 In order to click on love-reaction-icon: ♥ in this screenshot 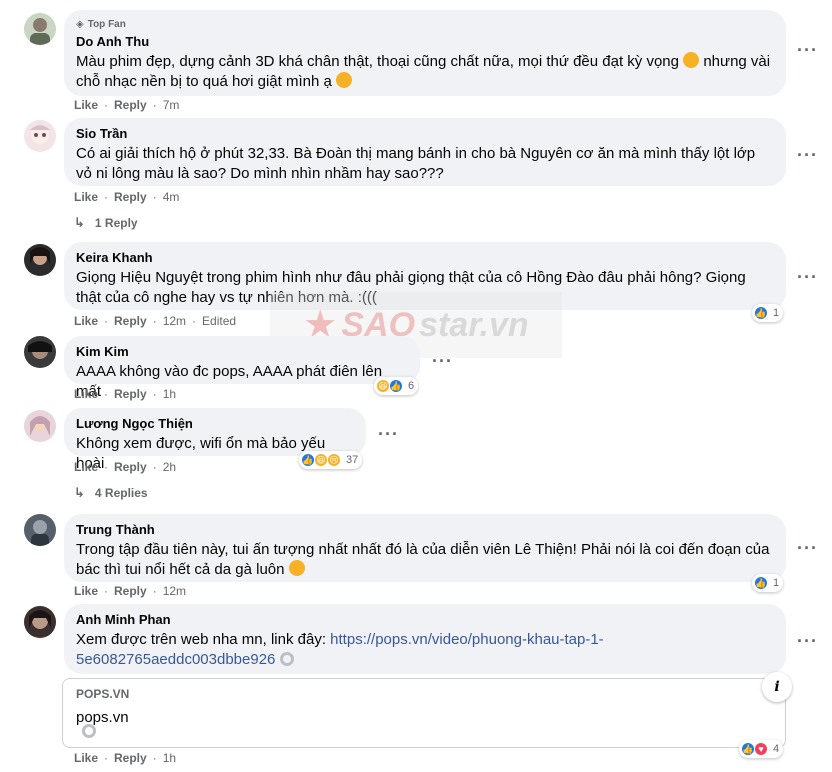, I will do `click(761, 749)`.